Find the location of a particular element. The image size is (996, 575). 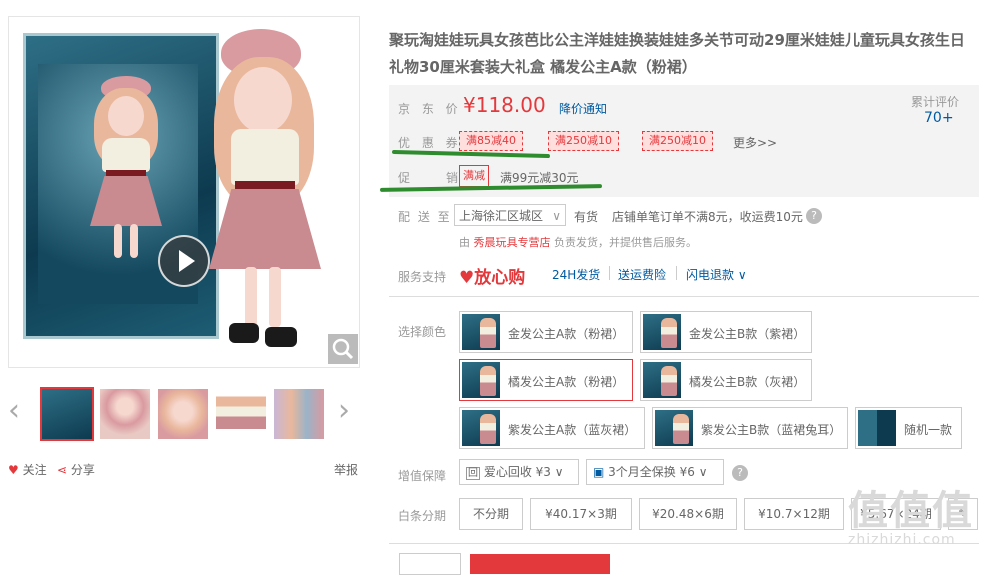

heart-icon: ♥ is located at coordinates (13, 470).